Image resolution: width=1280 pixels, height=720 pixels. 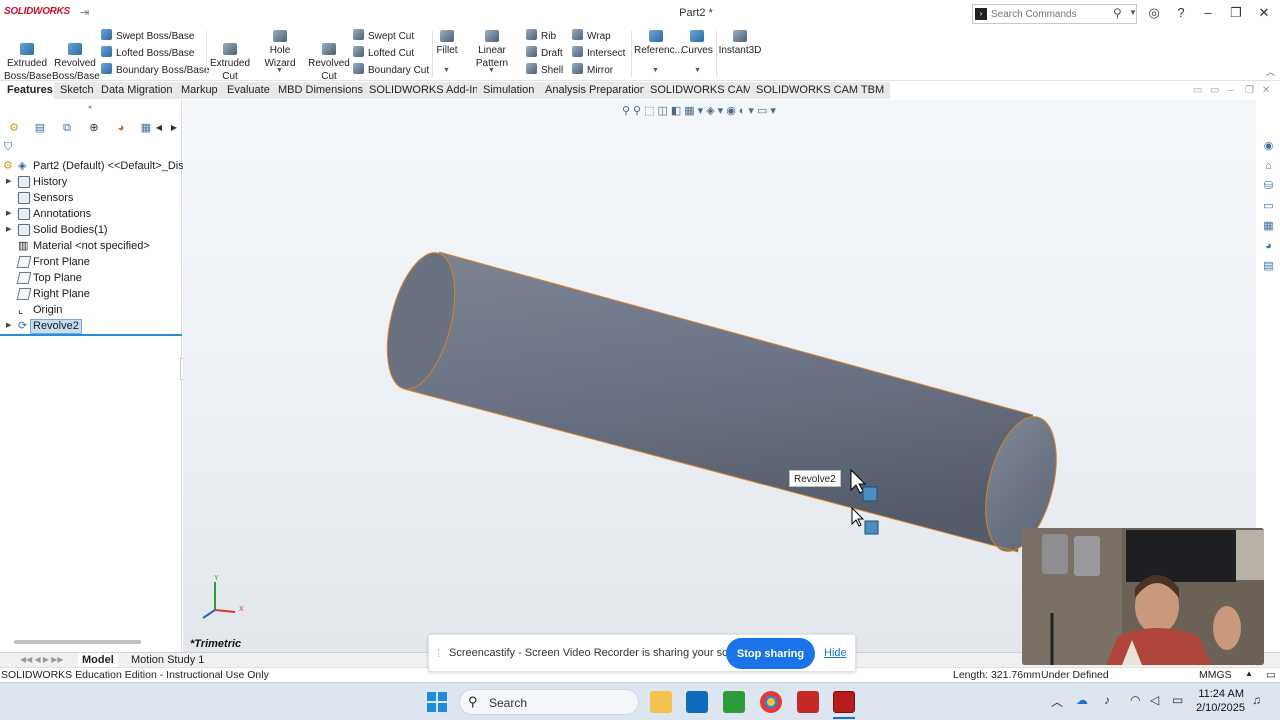 I want to click on tree-item-right-plane: Right Plane, so click(x=91, y=294).